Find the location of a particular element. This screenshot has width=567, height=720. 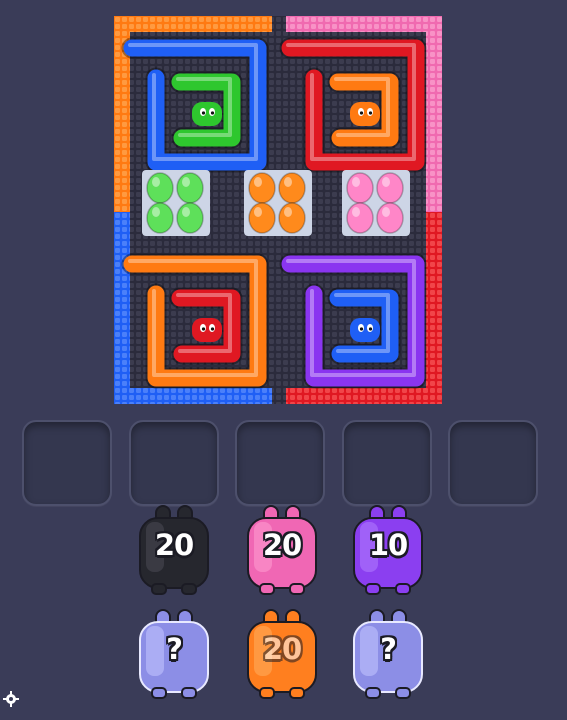

egg-tray-green is located at coordinates (176, 203).